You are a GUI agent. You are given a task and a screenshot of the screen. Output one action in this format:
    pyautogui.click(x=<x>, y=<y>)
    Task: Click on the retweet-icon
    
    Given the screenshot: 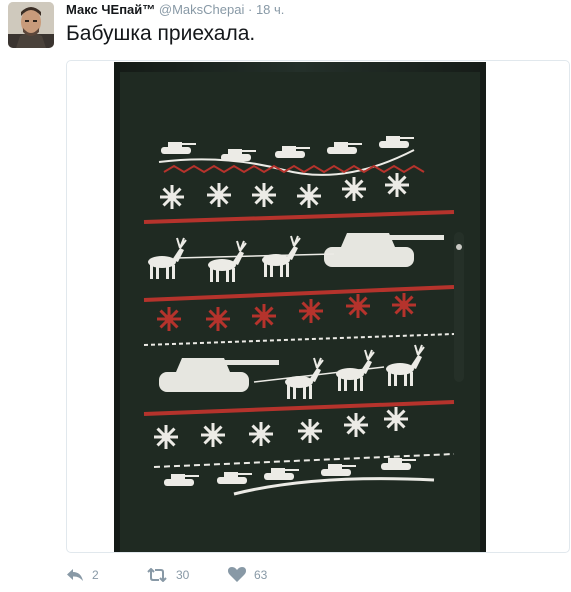 What is the action you would take?
    pyautogui.click(x=157, y=575)
    